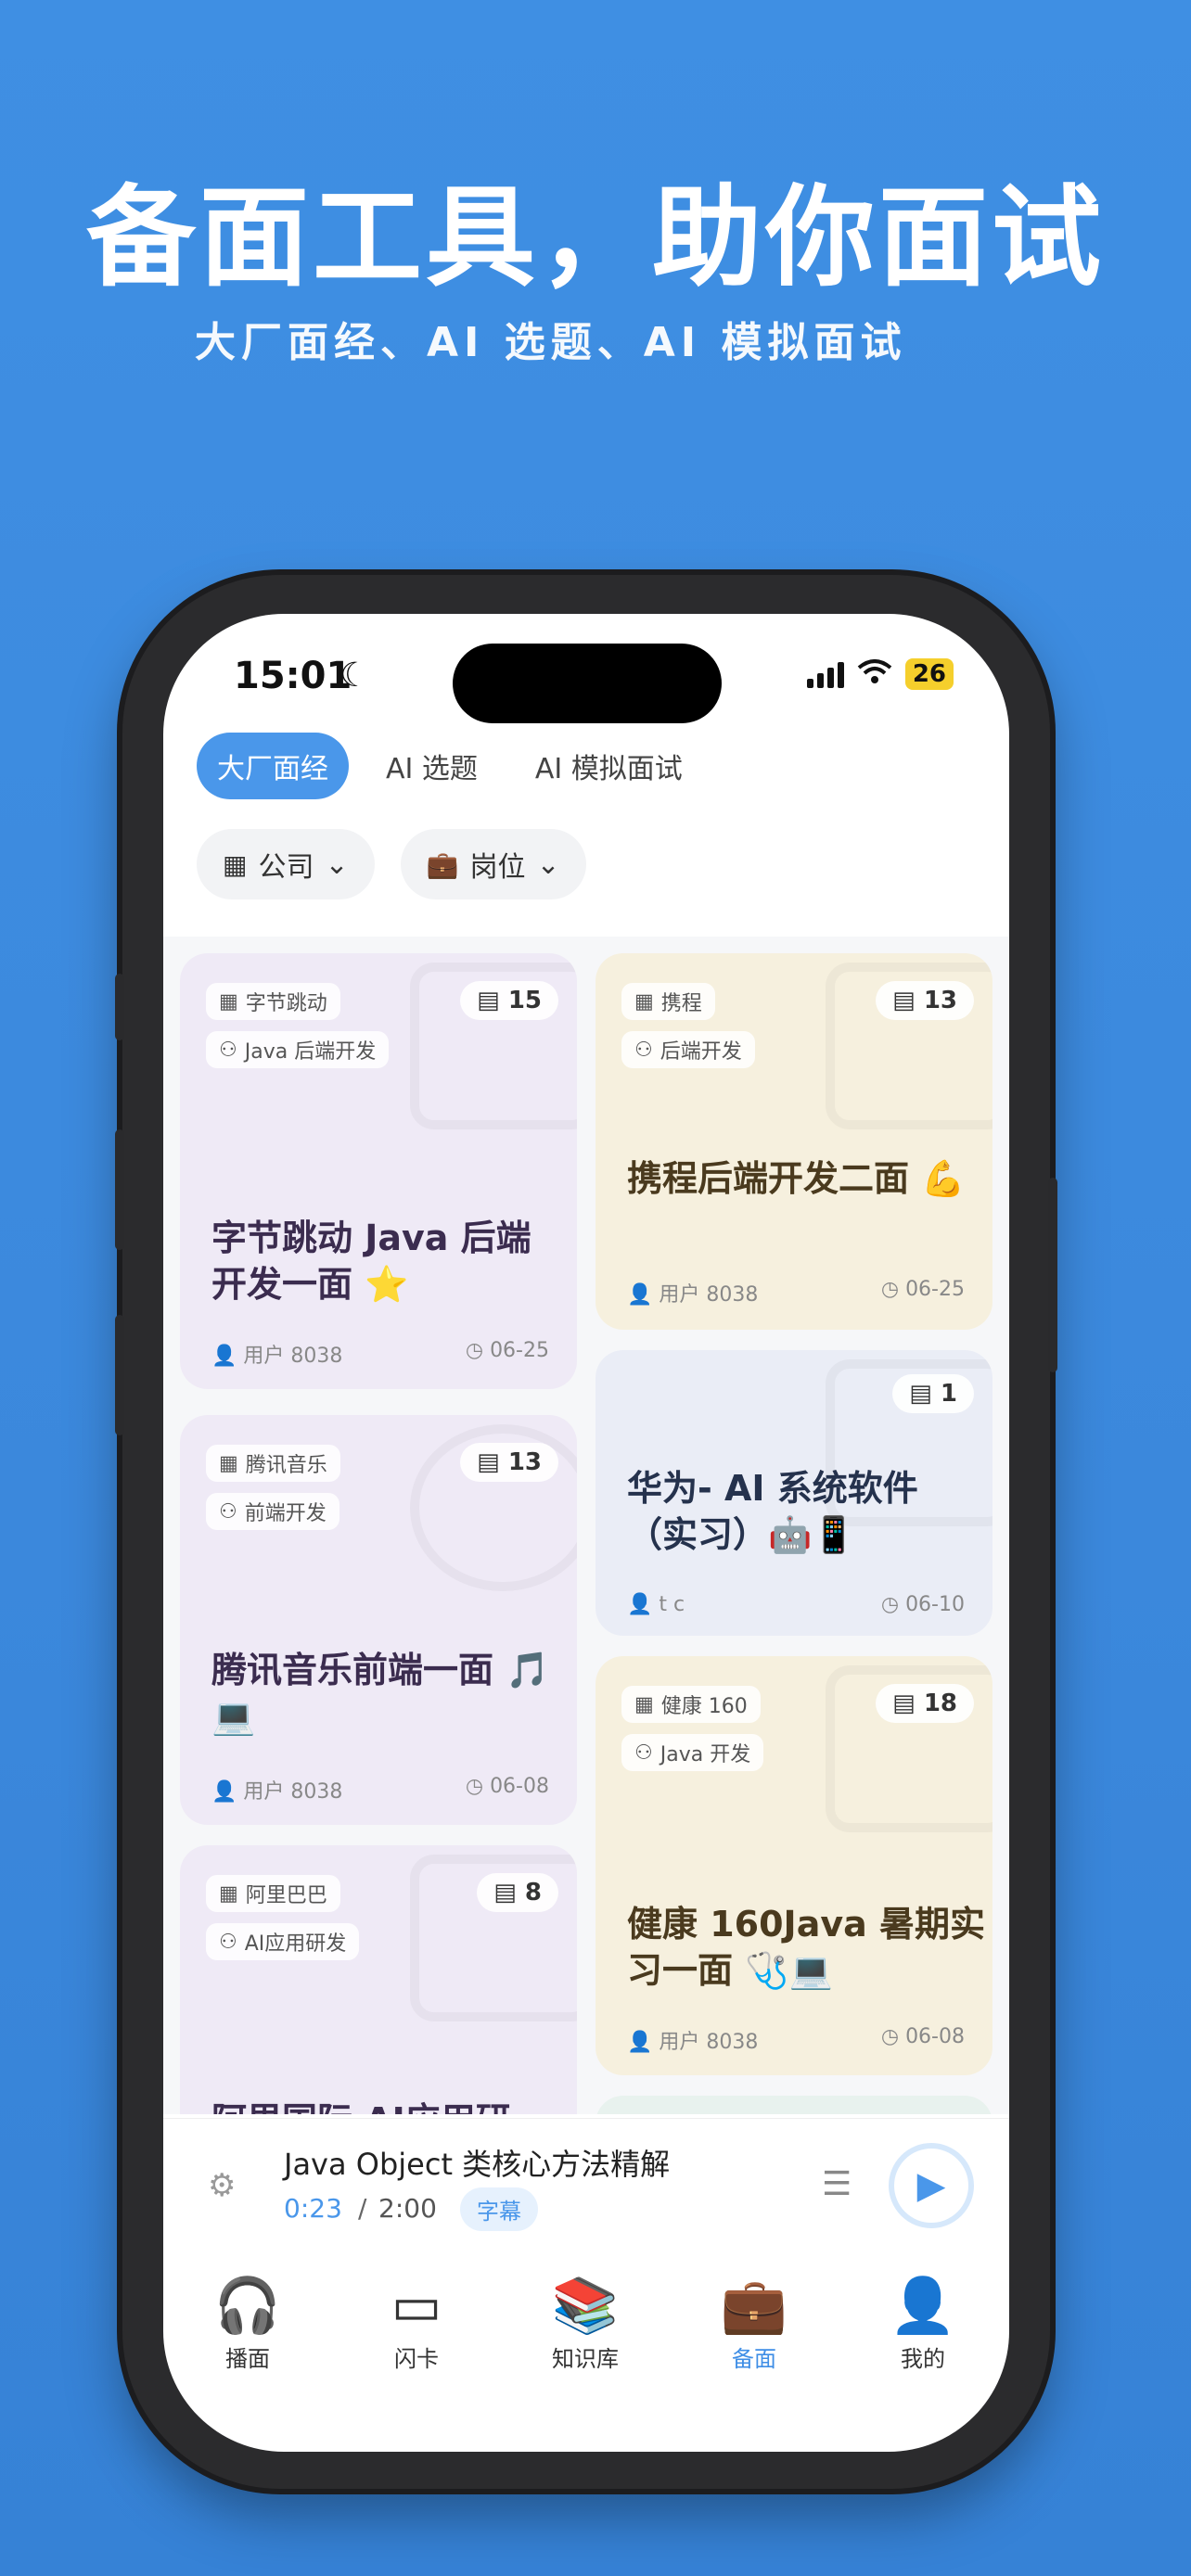  What do you see at coordinates (609, 766) in the screenshot?
I see `tab-ai-mock-interview: AI 模拟面试` at bounding box center [609, 766].